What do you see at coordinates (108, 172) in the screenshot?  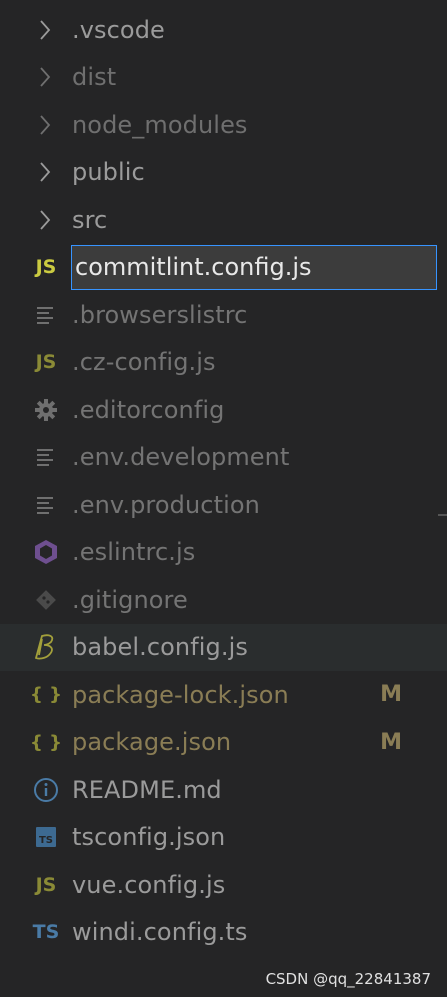 I see `folder-label: public` at bounding box center [108, 172].